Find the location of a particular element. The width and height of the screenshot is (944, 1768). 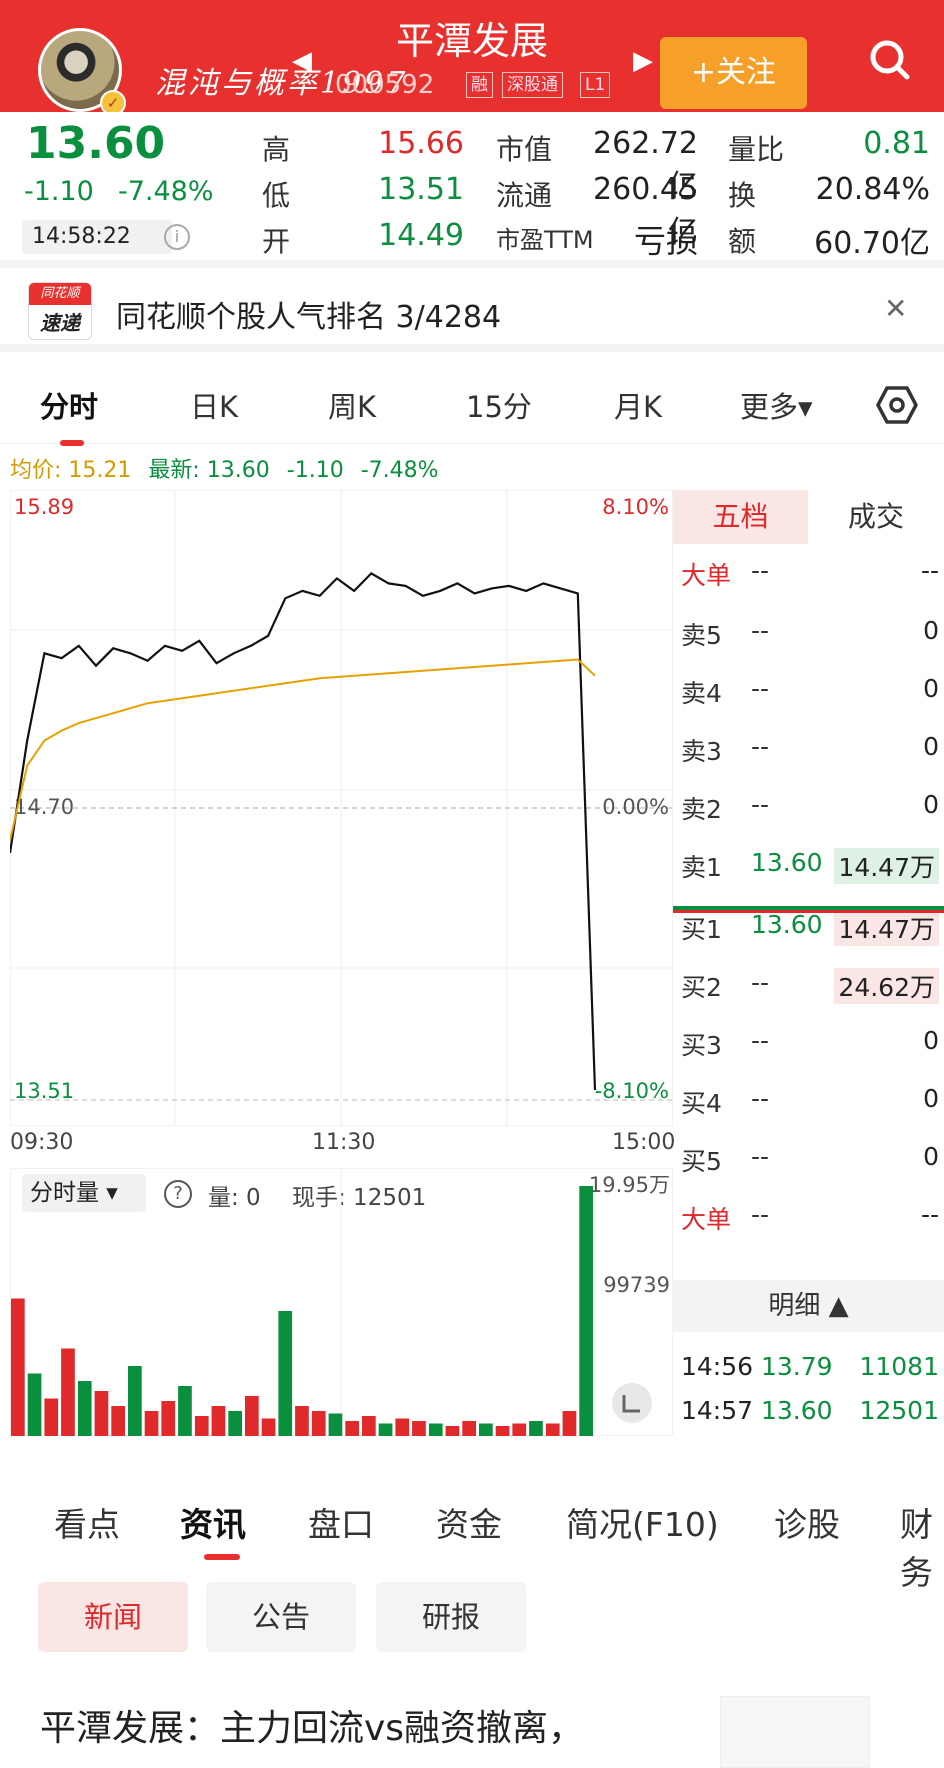

order-level-label: 买1 is located at coordinates (701, 929).